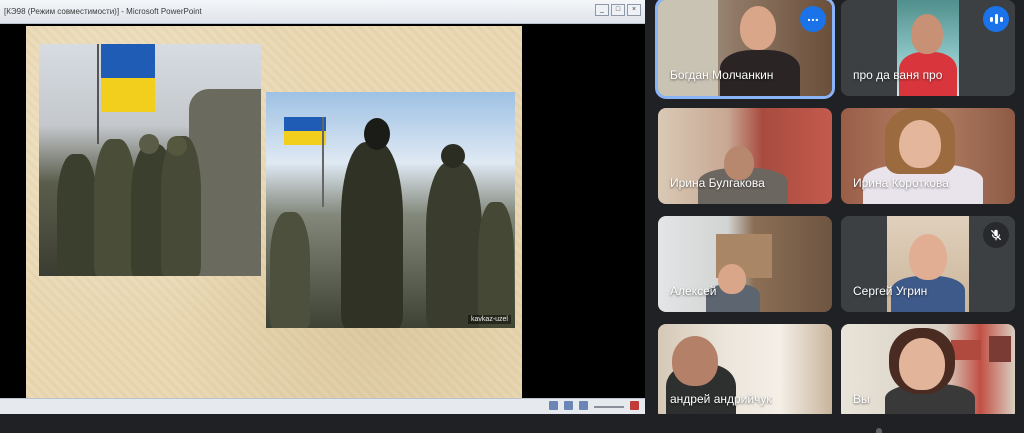 The image size is (1024, 433). What do you see at coordinates (609, 407) in the screenshot?
I see `zoom-slider` at bounding box center [609, 407].